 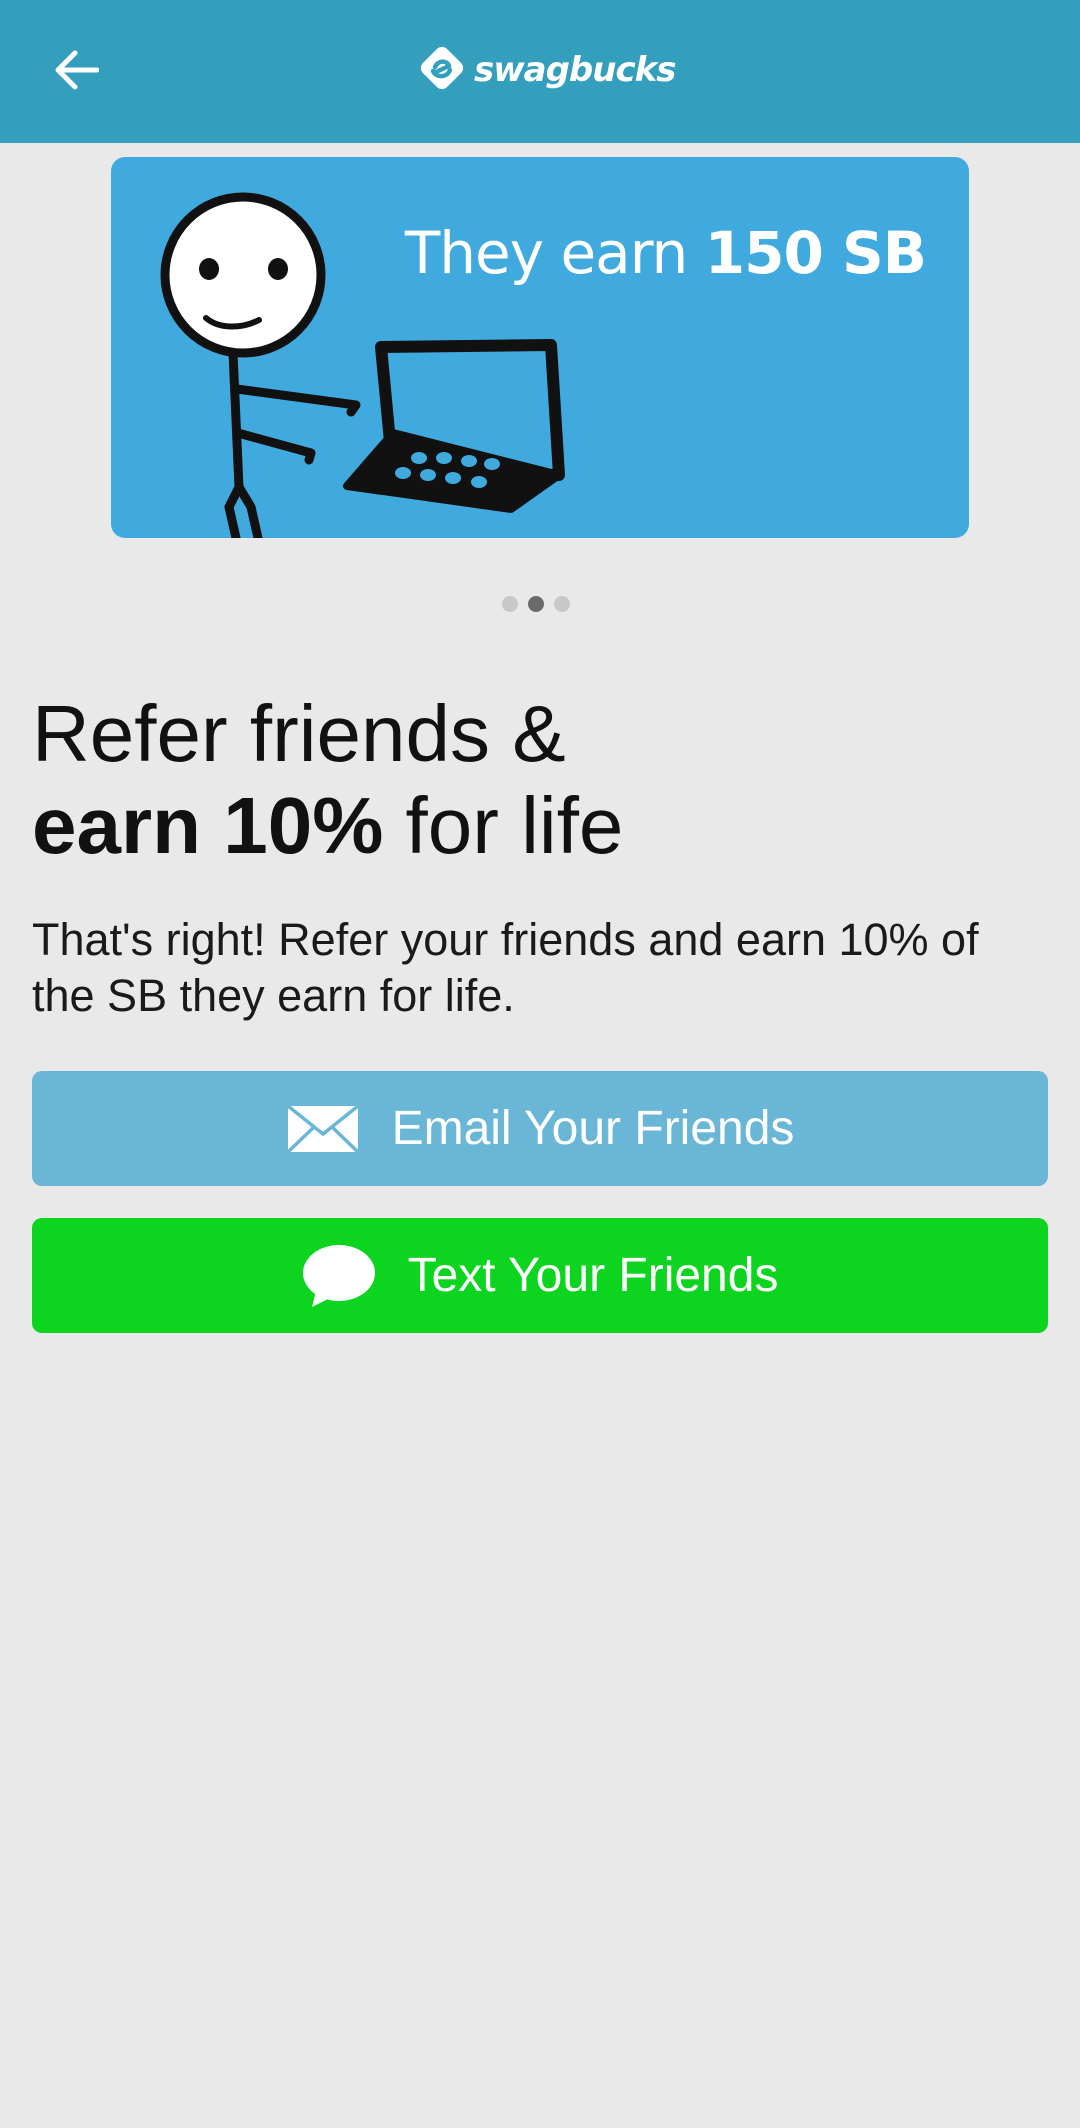 I want to click on envelope-icon, so click(x=323, y=1129).